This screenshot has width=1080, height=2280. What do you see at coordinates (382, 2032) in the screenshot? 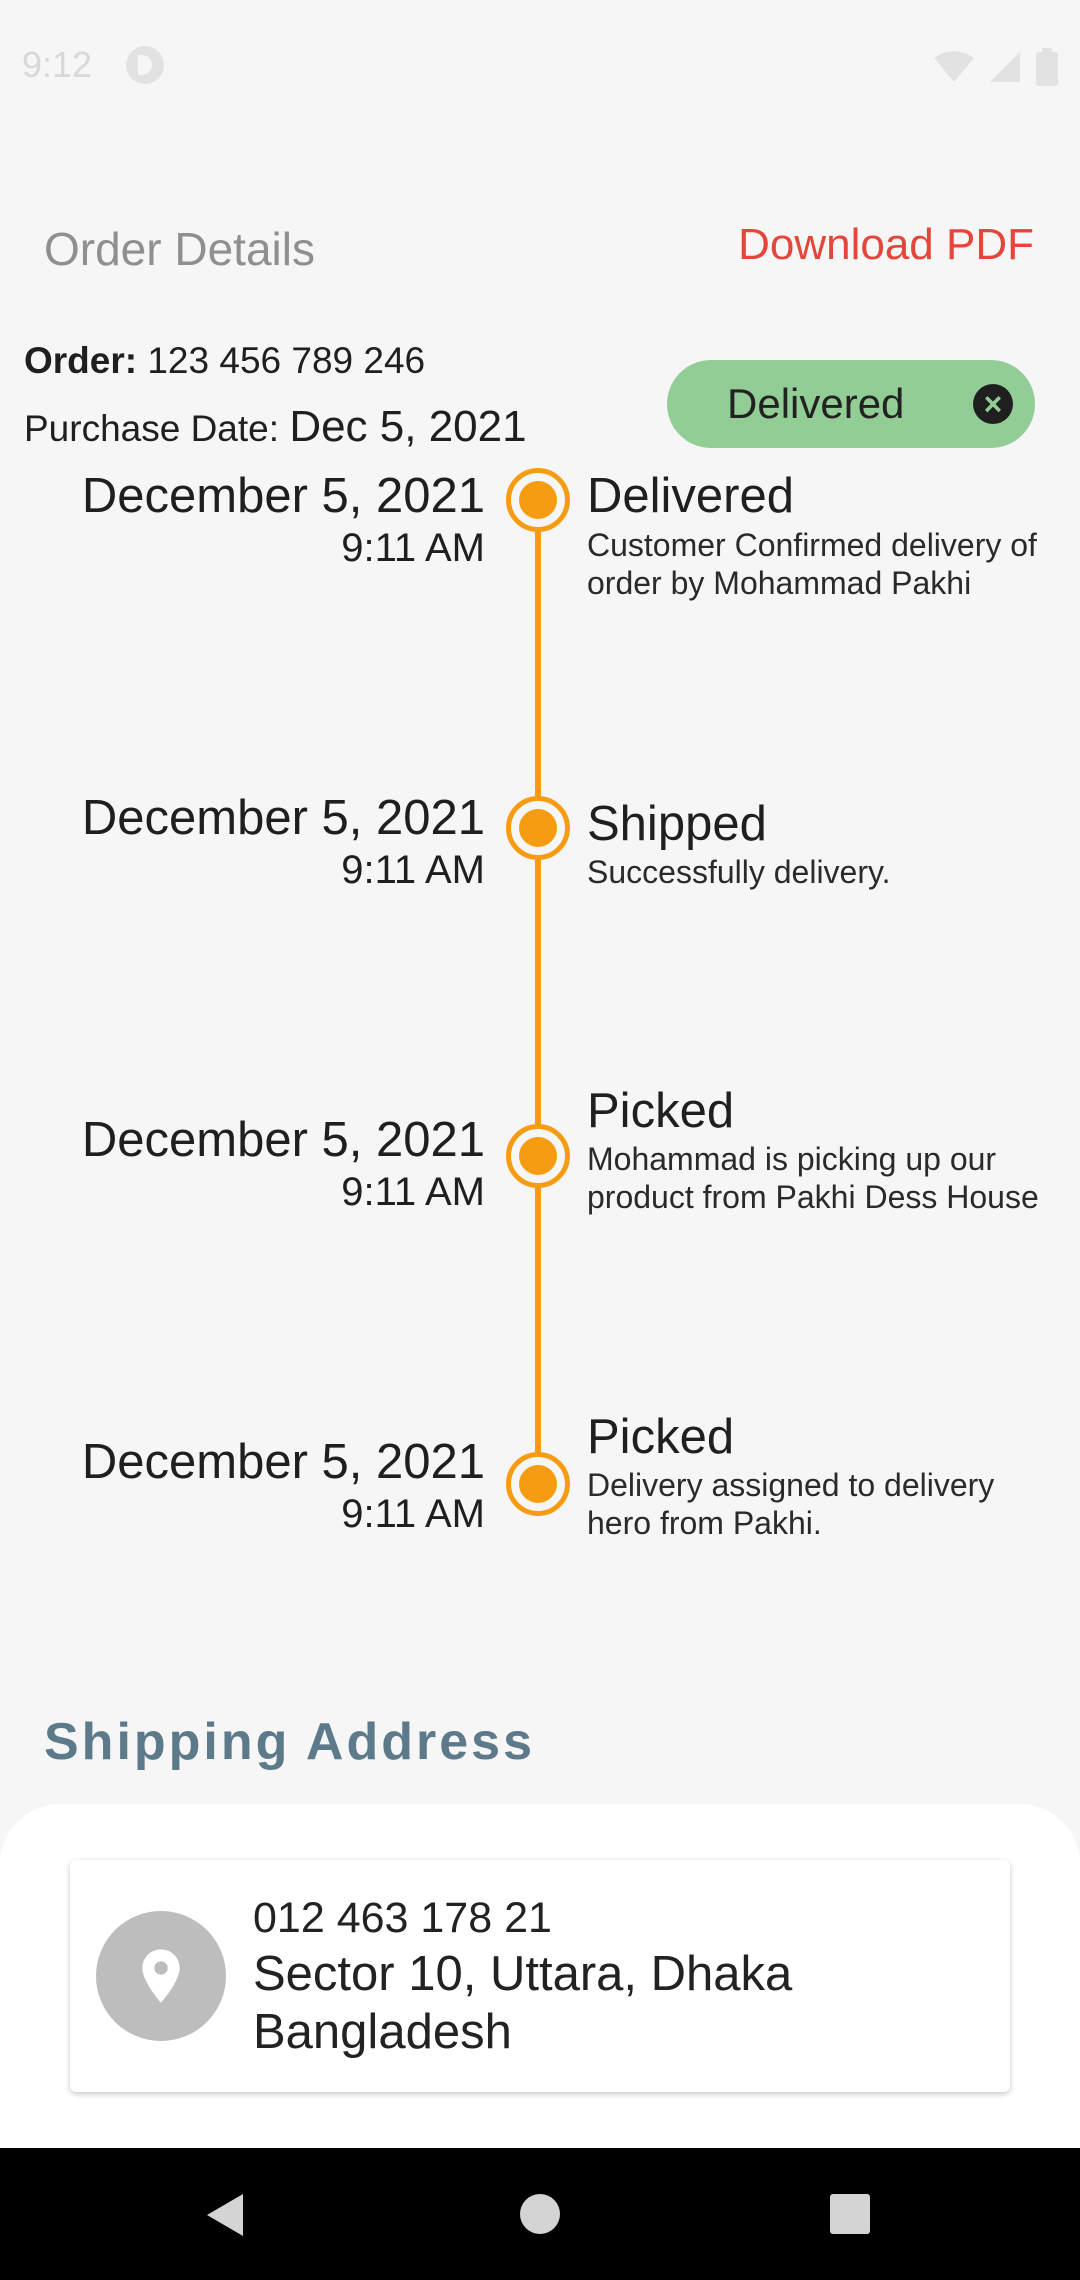
I see `address-line-2: Bangladesh` at bounding box center [382, 2032].